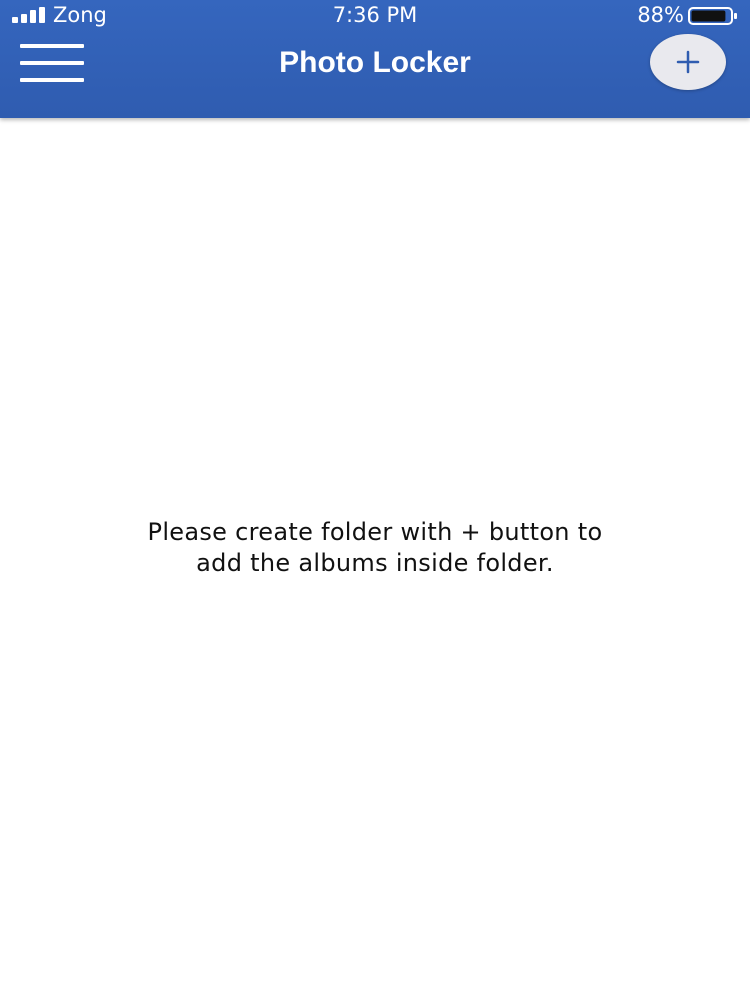  Describe the element at coordinates (375, 15) in the screenshot. I see `status-bar: Zong 7:36 PM 88%` at that location.